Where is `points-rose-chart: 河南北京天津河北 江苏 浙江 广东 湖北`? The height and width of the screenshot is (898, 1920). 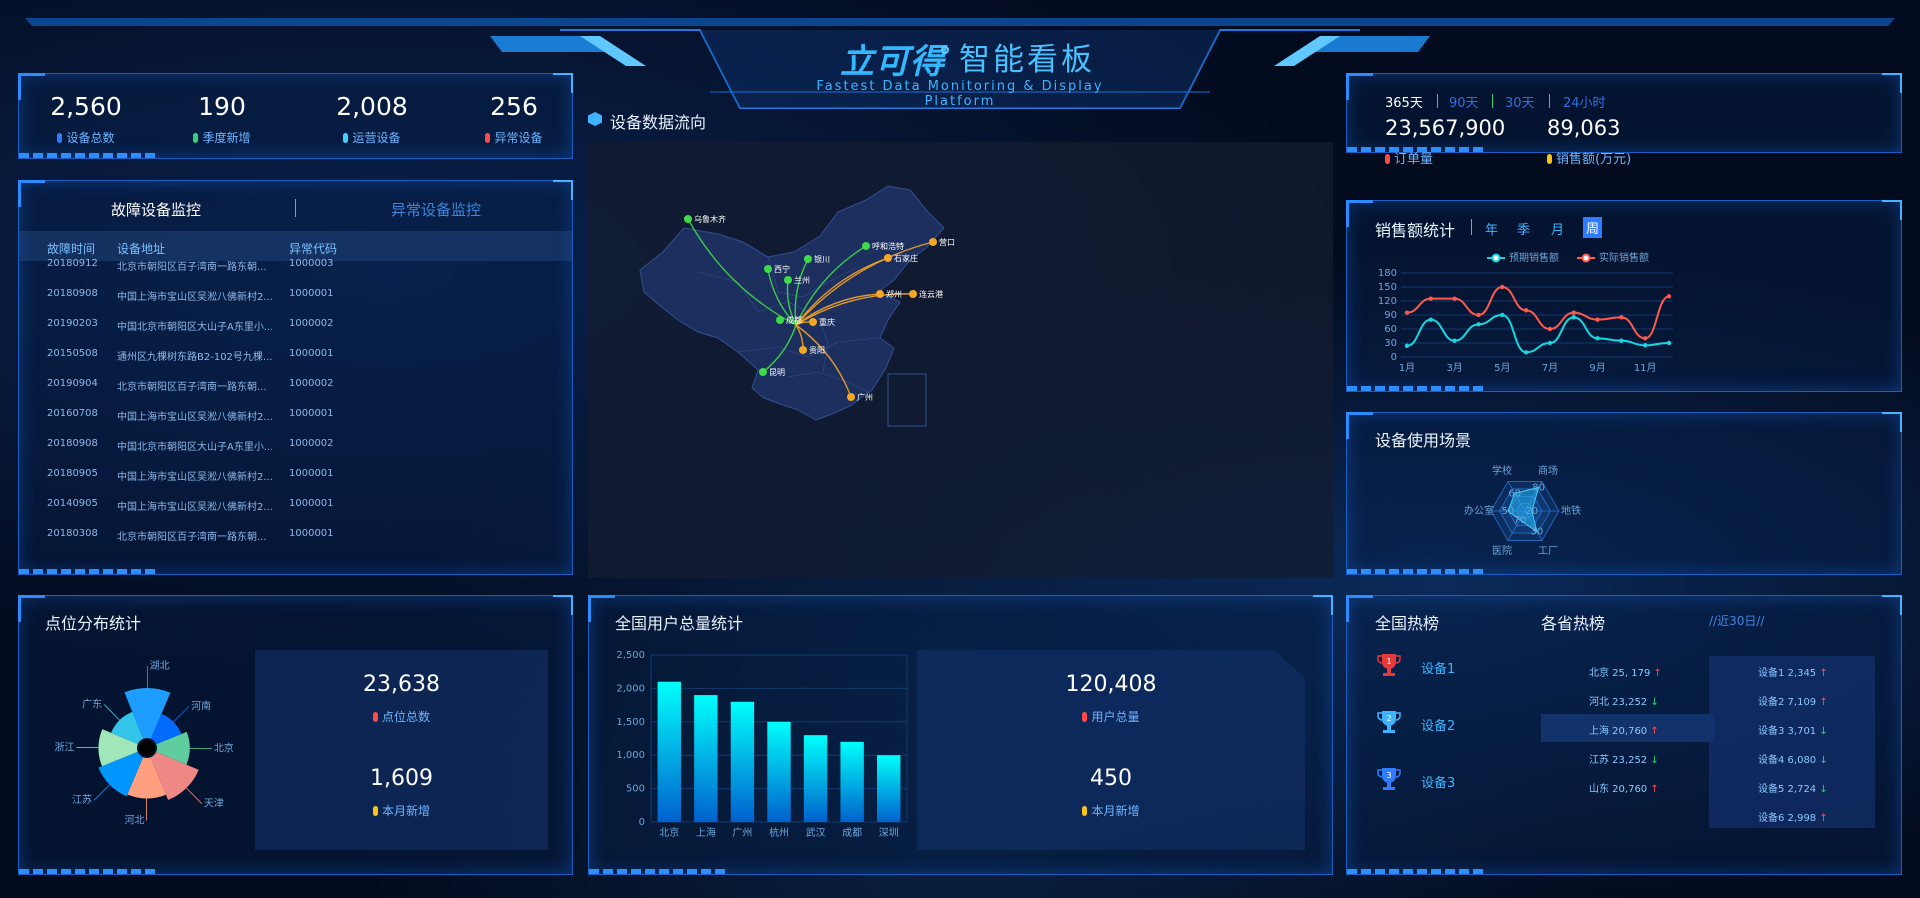 points-rose-chart: 河南北京天津河北 江苏 浙江 广东 湖北 is located at coordinates (143, 743).